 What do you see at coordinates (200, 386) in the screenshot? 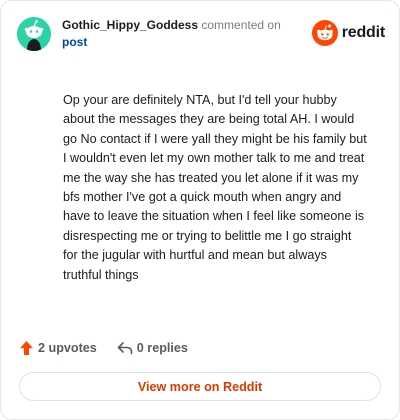
I see `view-more-on-reddit-button: View more on Reddit` at bounding box center [200, 386].